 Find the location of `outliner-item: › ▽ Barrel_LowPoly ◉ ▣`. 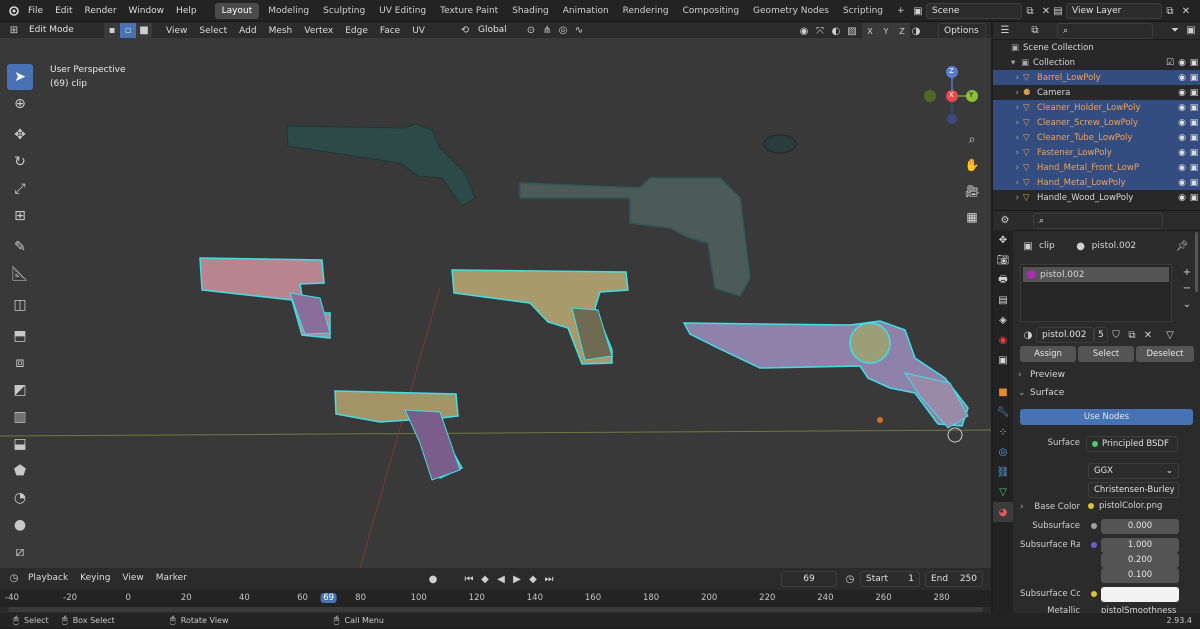

outliner-item: › ▽ Barrel_LowPoly ◉ ▣ is located at coordinates (1096, 77).